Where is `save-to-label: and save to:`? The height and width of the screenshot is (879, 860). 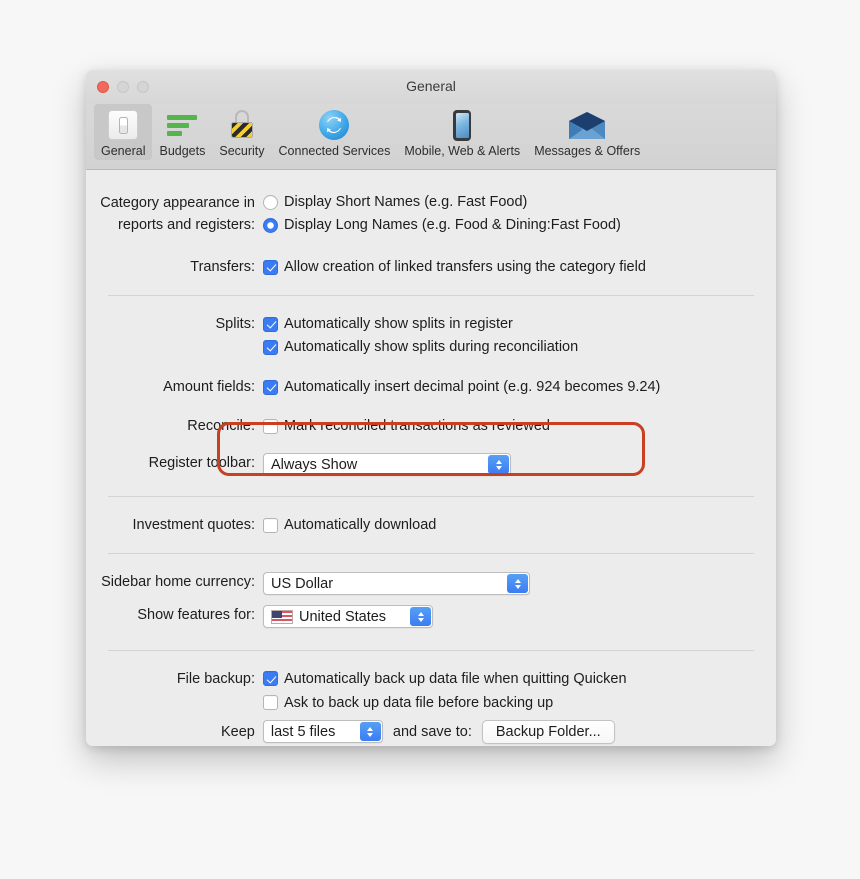 save-to-label: and save to: is located at coordinates (432, 731).